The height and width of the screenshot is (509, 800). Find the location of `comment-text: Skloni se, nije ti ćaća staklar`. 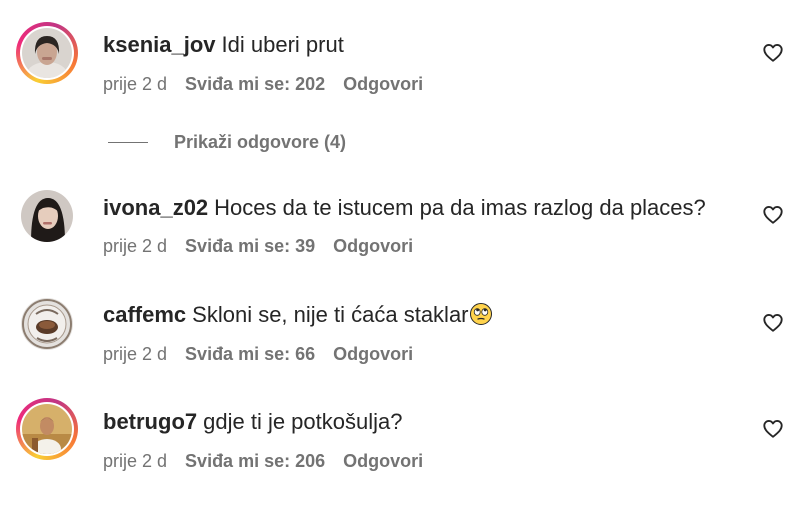

comment-text: Skloni se, nije ti ćaća staklar is located at coordinates (330, 314).